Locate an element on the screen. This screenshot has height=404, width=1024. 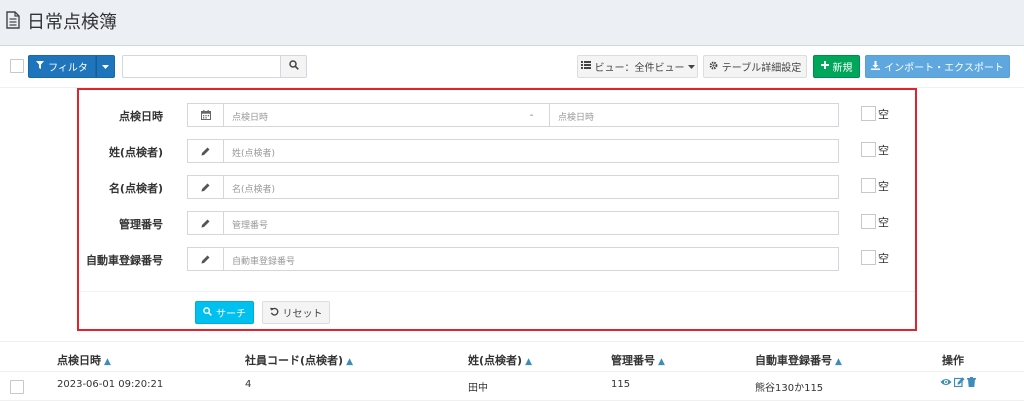
table-settings-button: テーブル詳細設定 is located at coordinates (755, 66).